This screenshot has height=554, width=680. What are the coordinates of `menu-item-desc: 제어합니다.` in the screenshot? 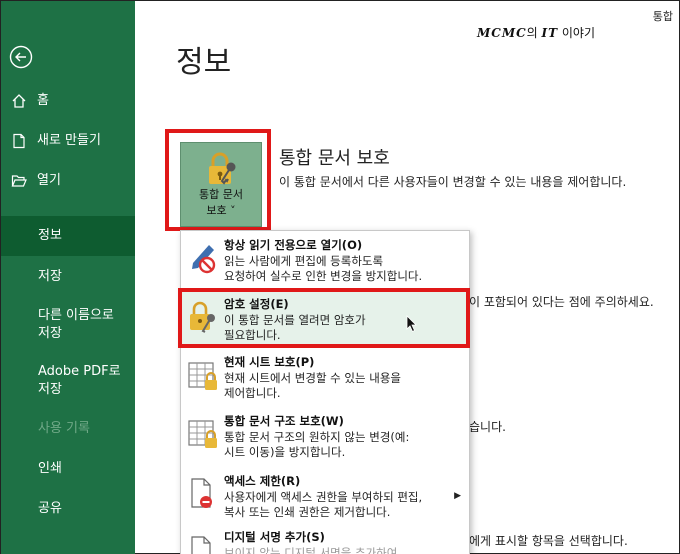 It's located at (252, 393).